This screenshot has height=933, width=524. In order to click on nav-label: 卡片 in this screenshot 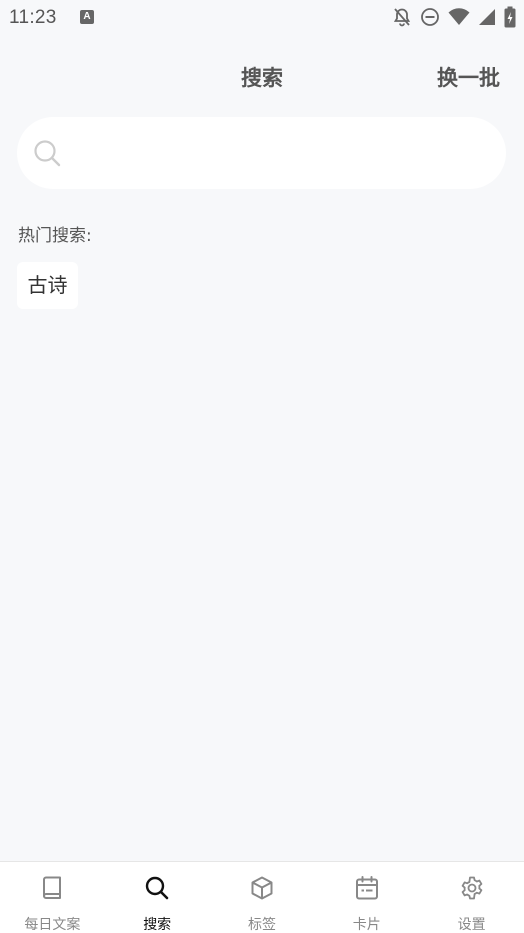, I will do `click(366, 925)`.